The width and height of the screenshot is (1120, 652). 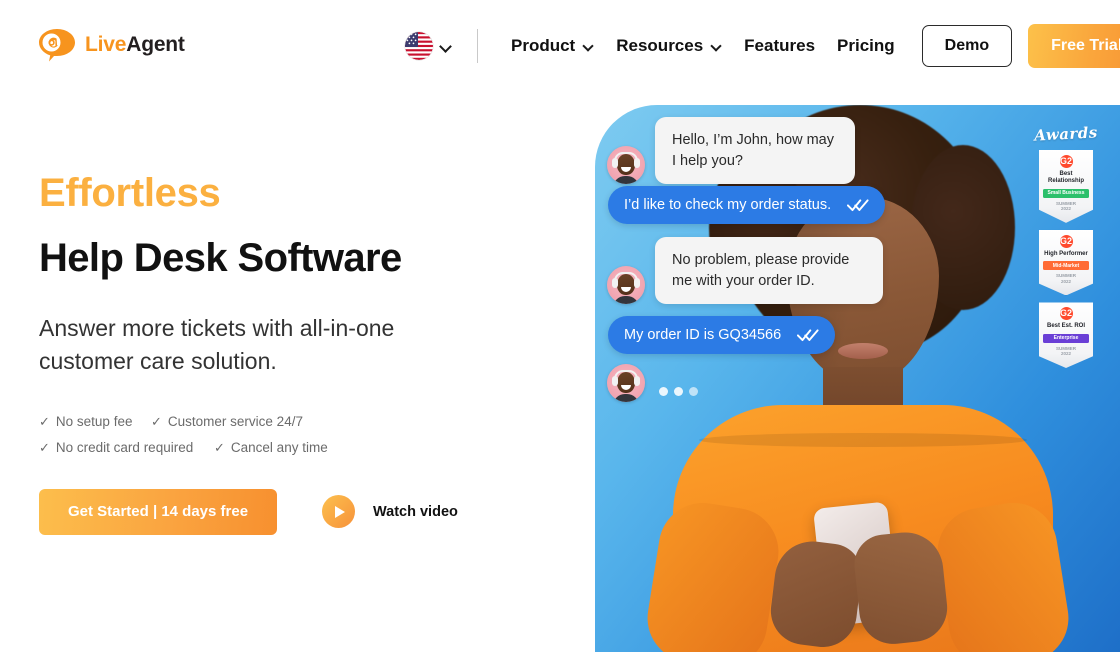 I want to click on chat-bubble-text: My order ID is GQ34566, so click(x=703, y=335).